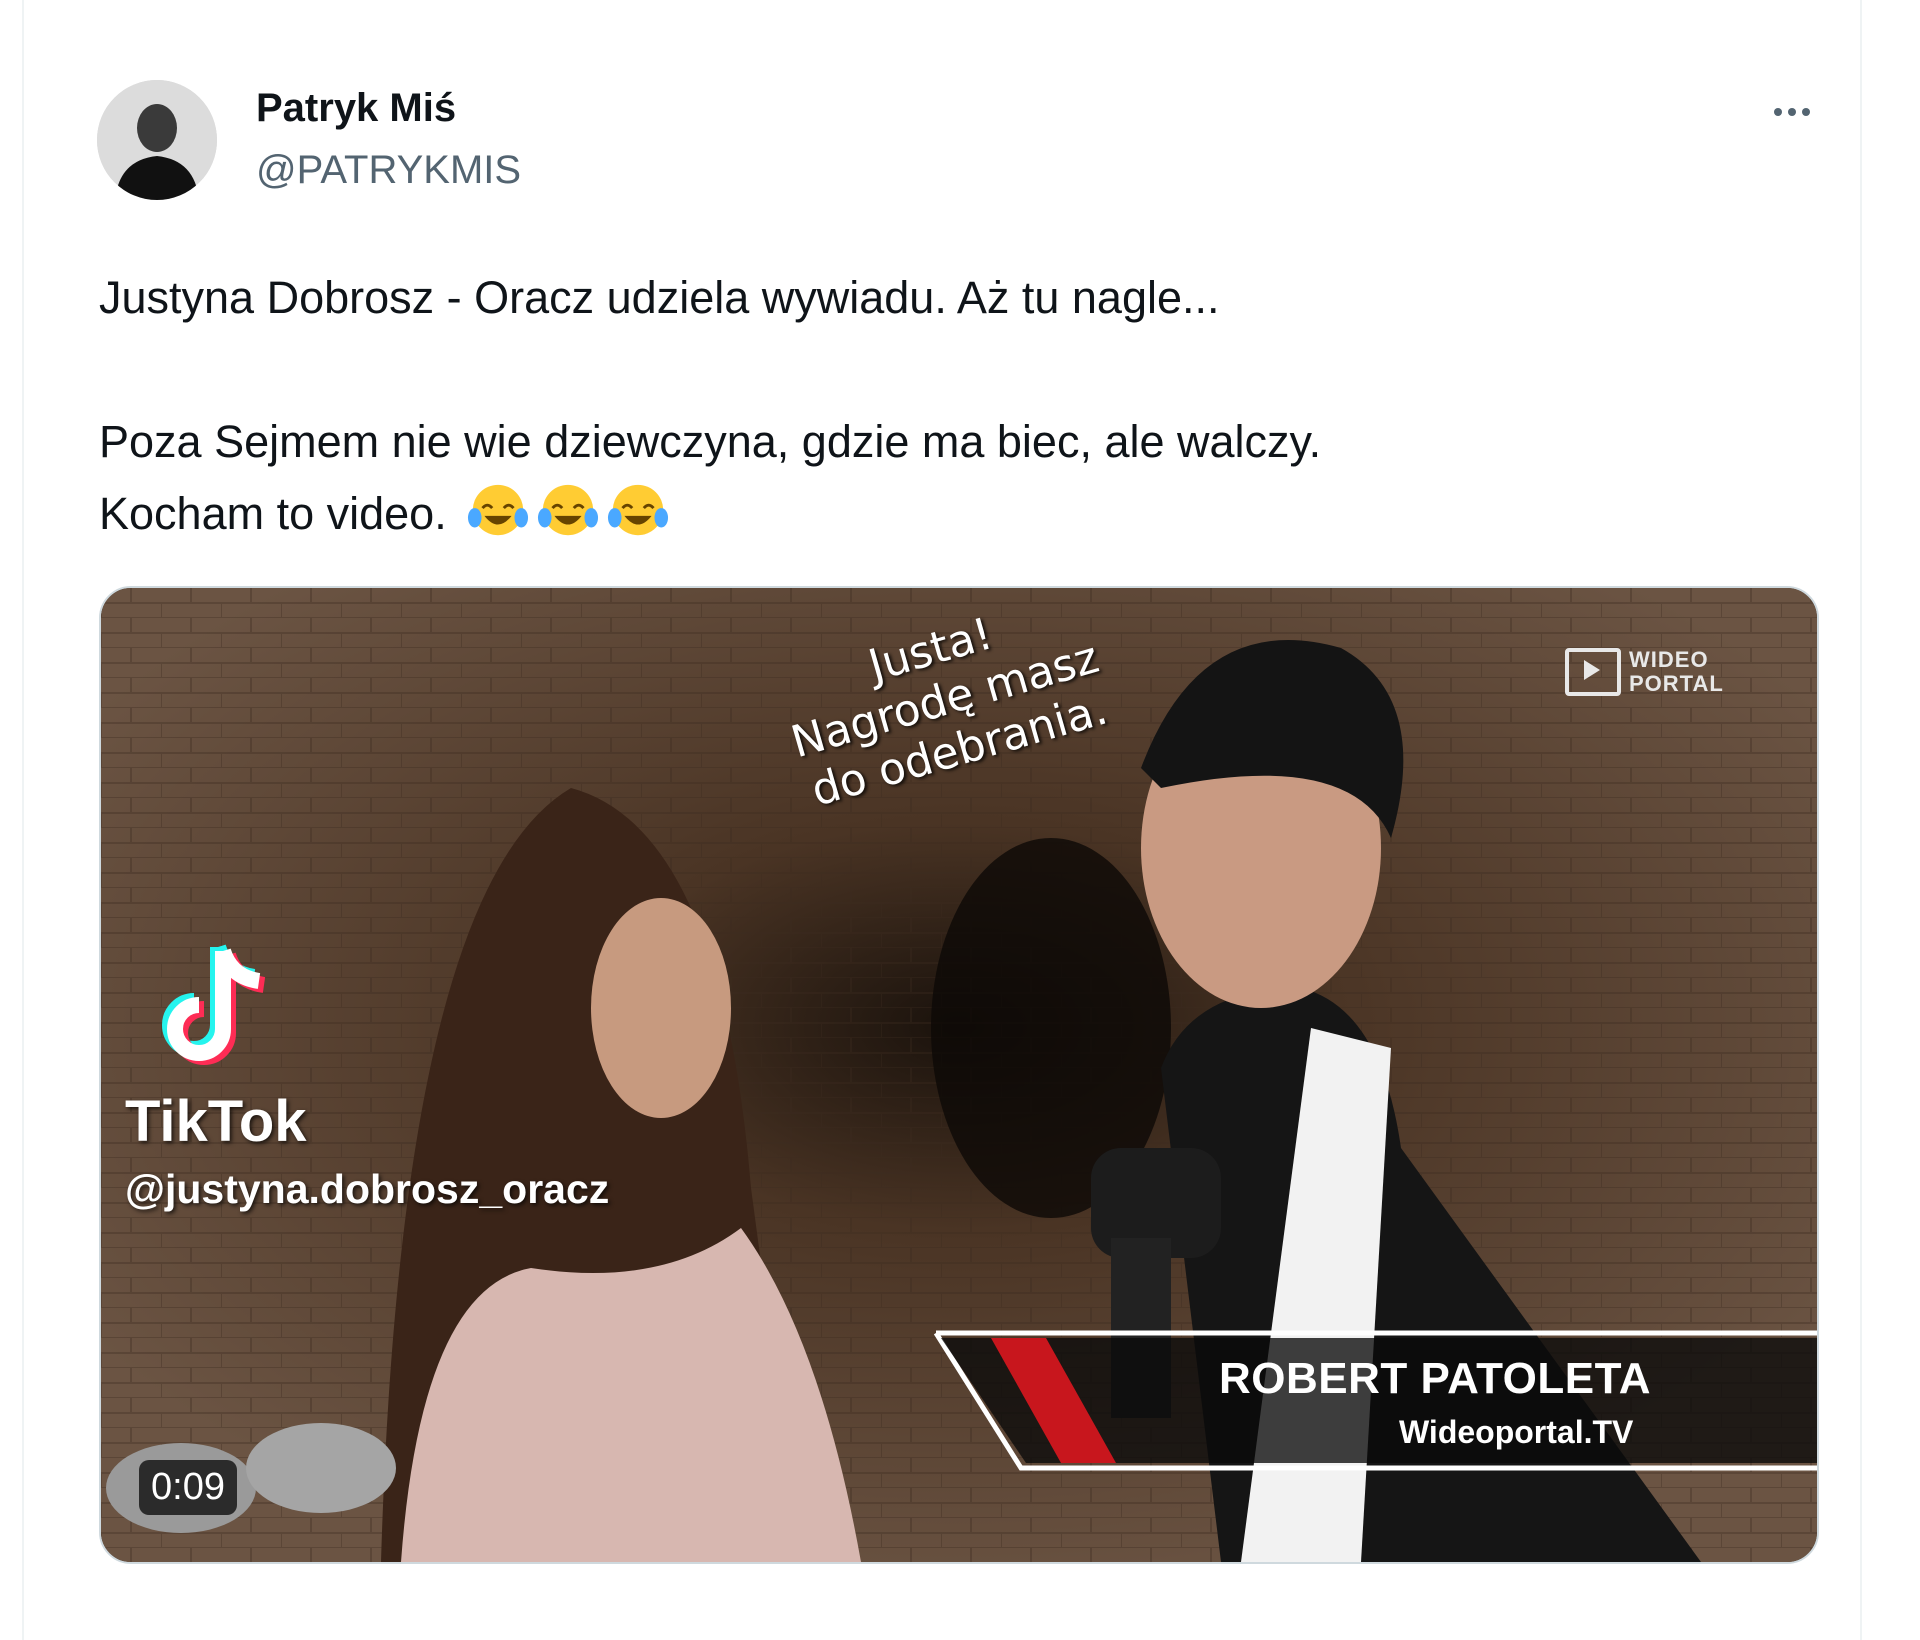  I want to click on author-handle: @PATRYKMIS, so click(388, 170).